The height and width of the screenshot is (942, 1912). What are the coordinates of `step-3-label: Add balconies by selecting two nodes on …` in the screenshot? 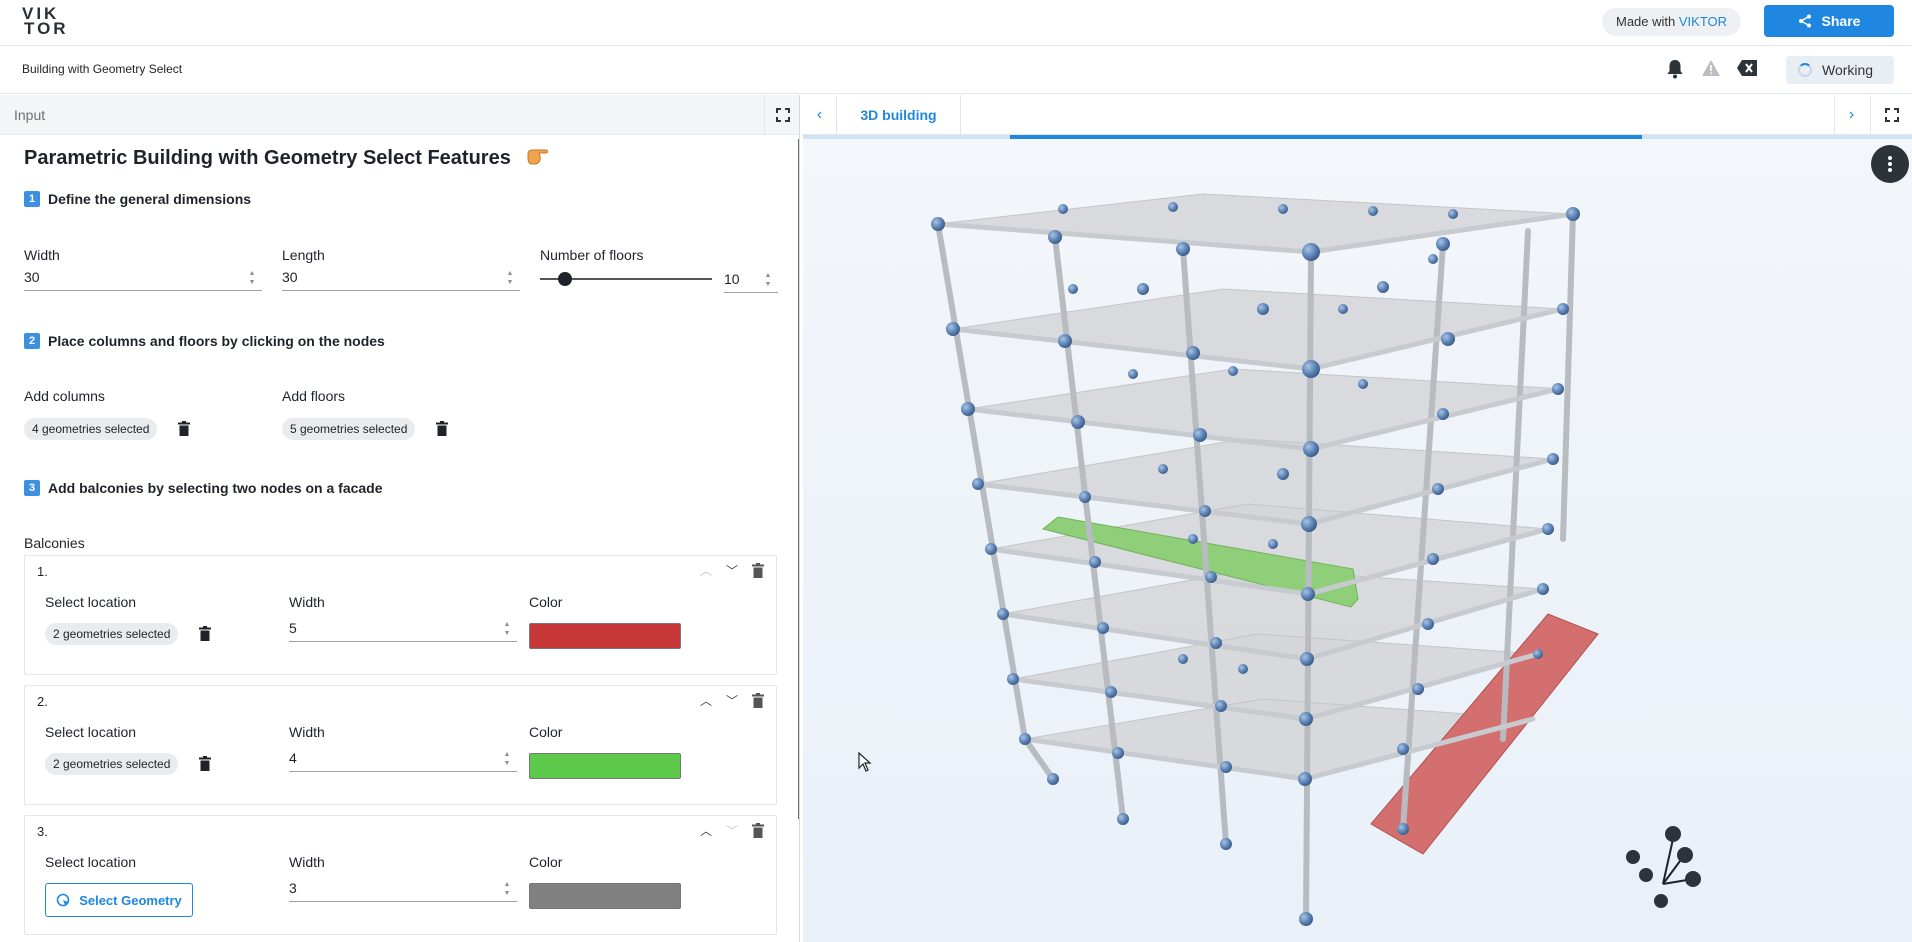 It's located at (215, 488).